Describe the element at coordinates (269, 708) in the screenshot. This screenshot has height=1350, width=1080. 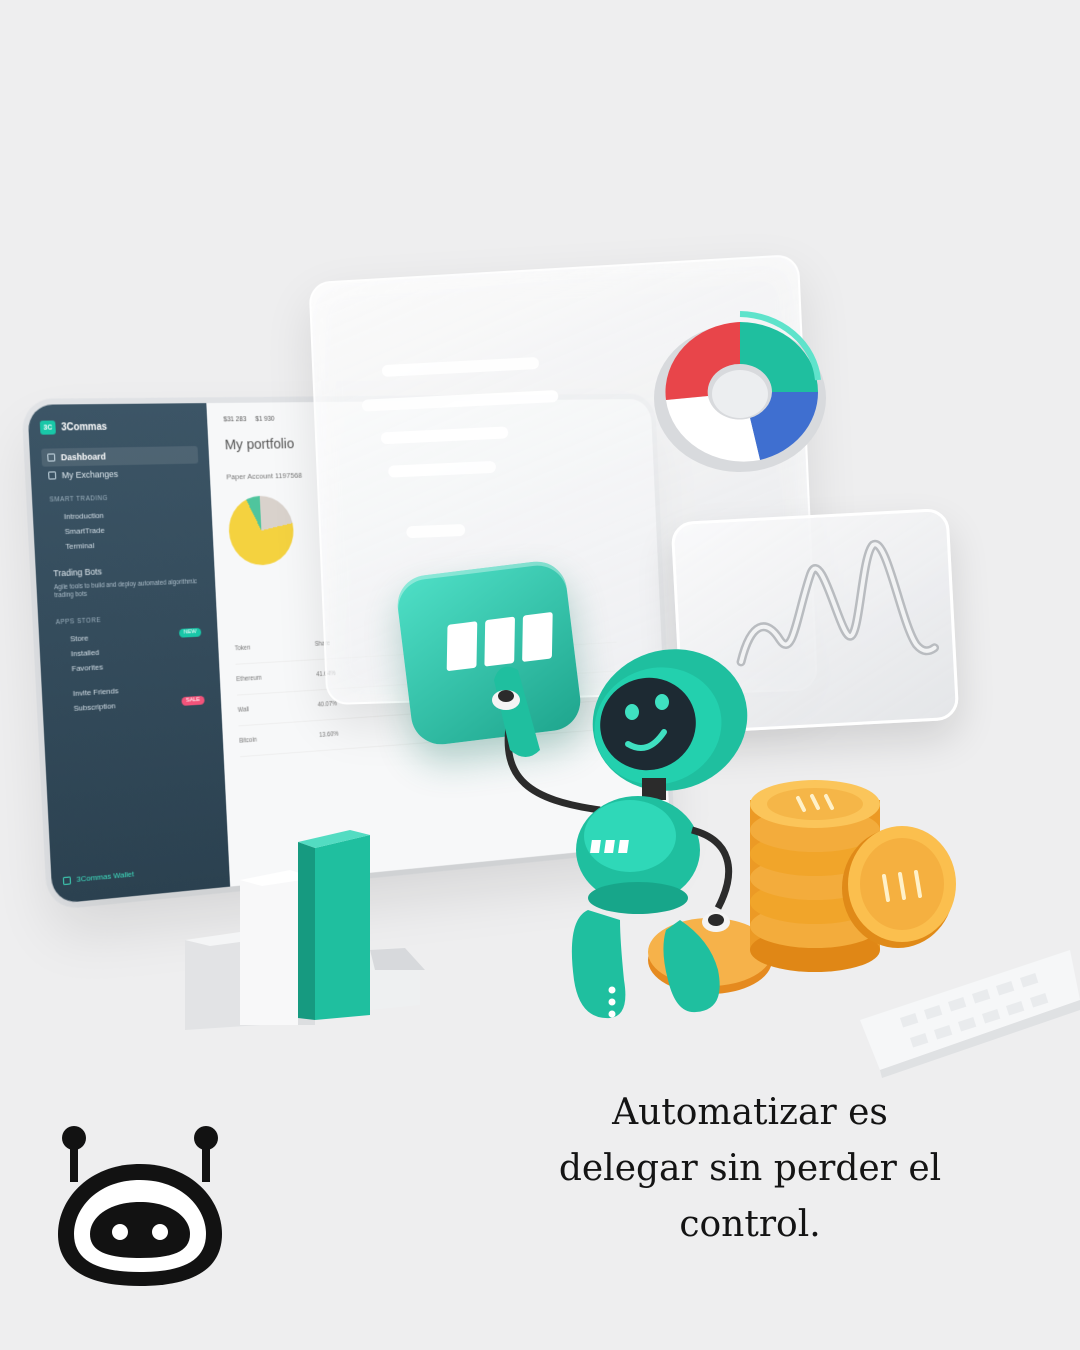
I see `token-name: Wall` at that location.